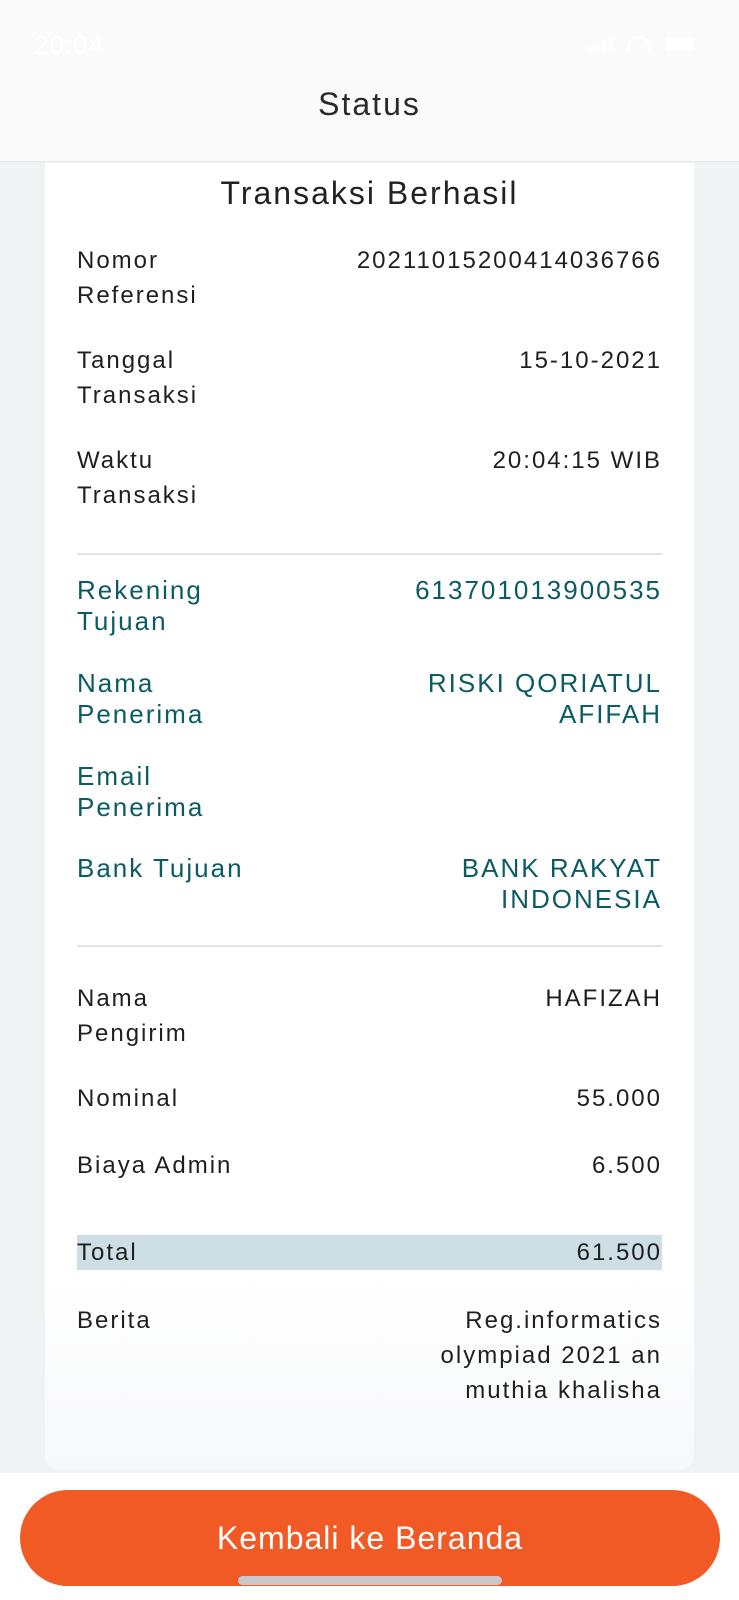  I want to click on back-to-home-button: Kembali ke Beranda, so click(370, 1538).